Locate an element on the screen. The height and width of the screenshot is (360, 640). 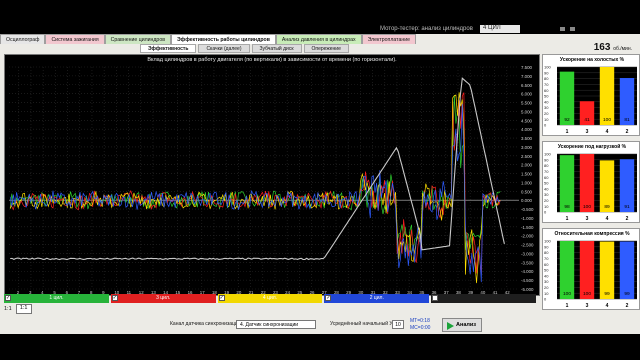
mt-readout: МТ=0:18 is located at coordinates (420, 321).